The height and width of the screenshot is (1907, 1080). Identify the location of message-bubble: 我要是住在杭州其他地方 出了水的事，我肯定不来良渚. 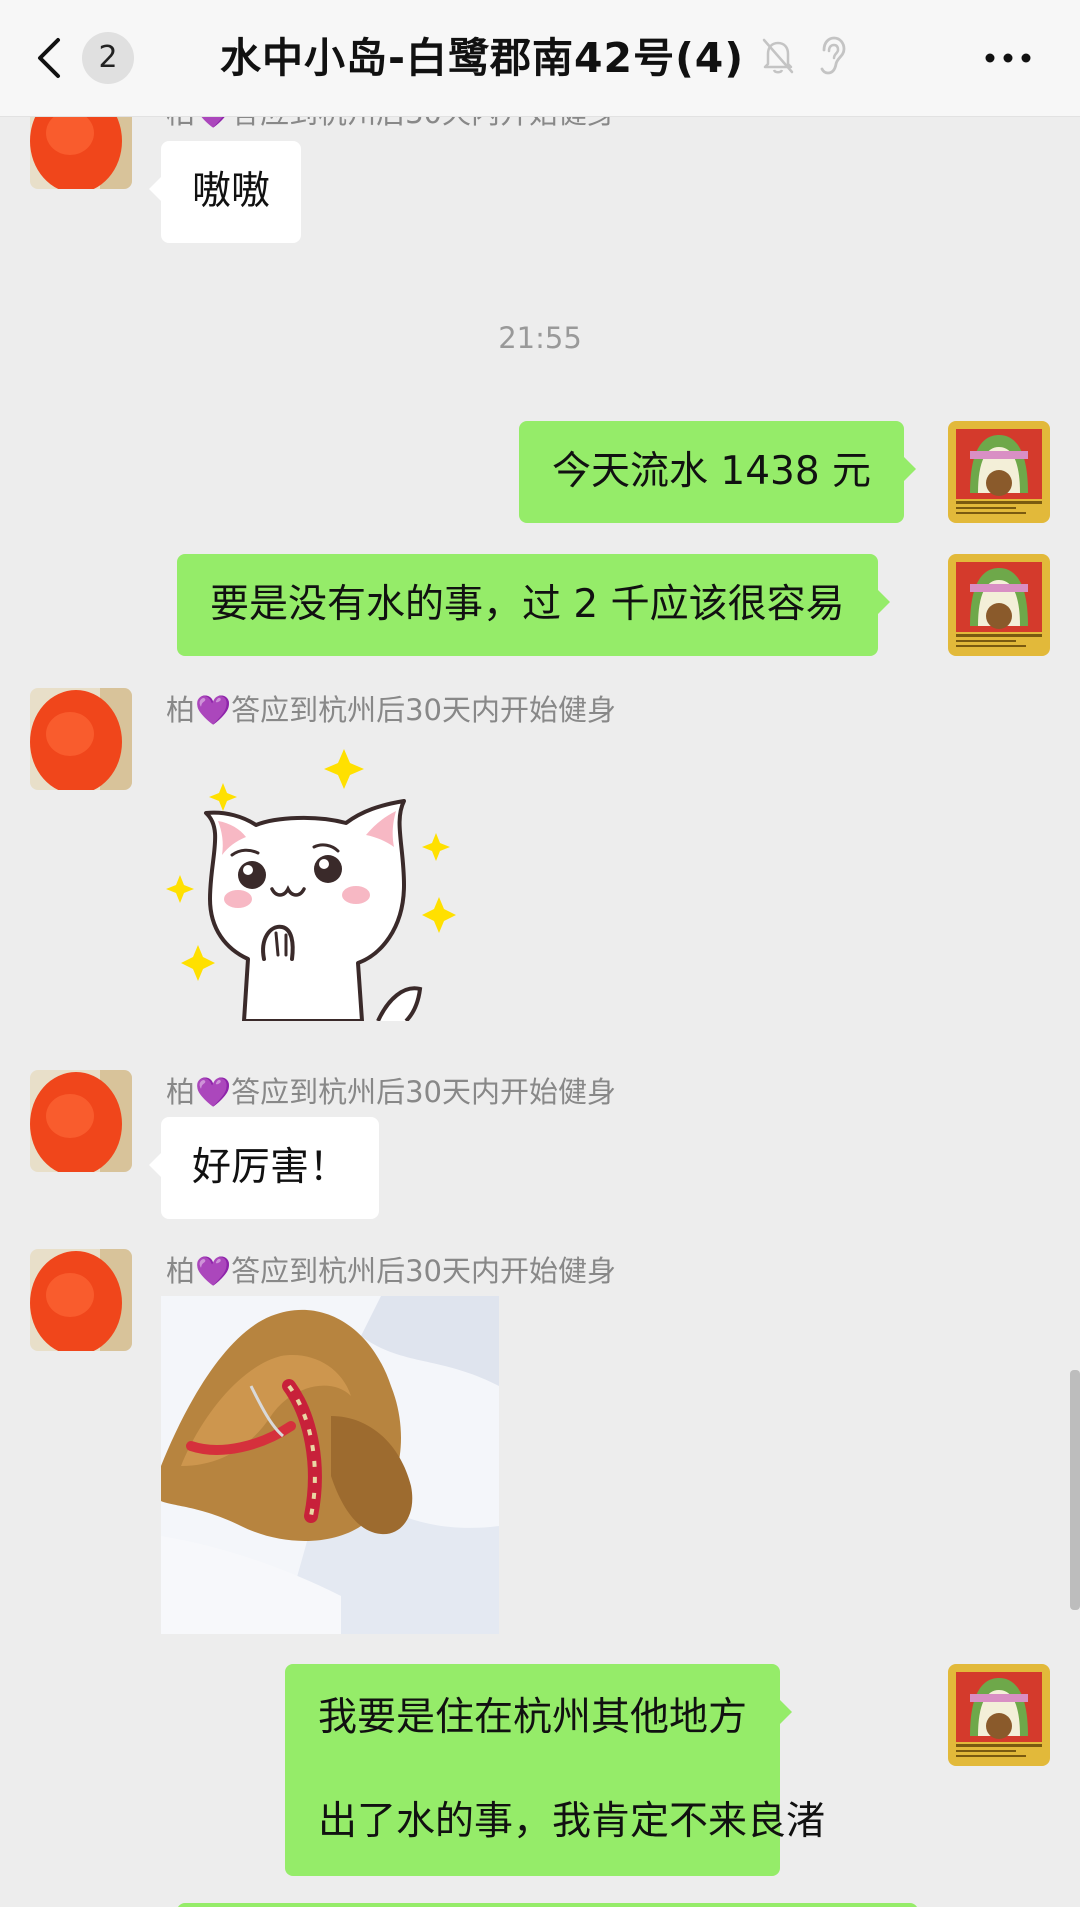
(555, 1770).